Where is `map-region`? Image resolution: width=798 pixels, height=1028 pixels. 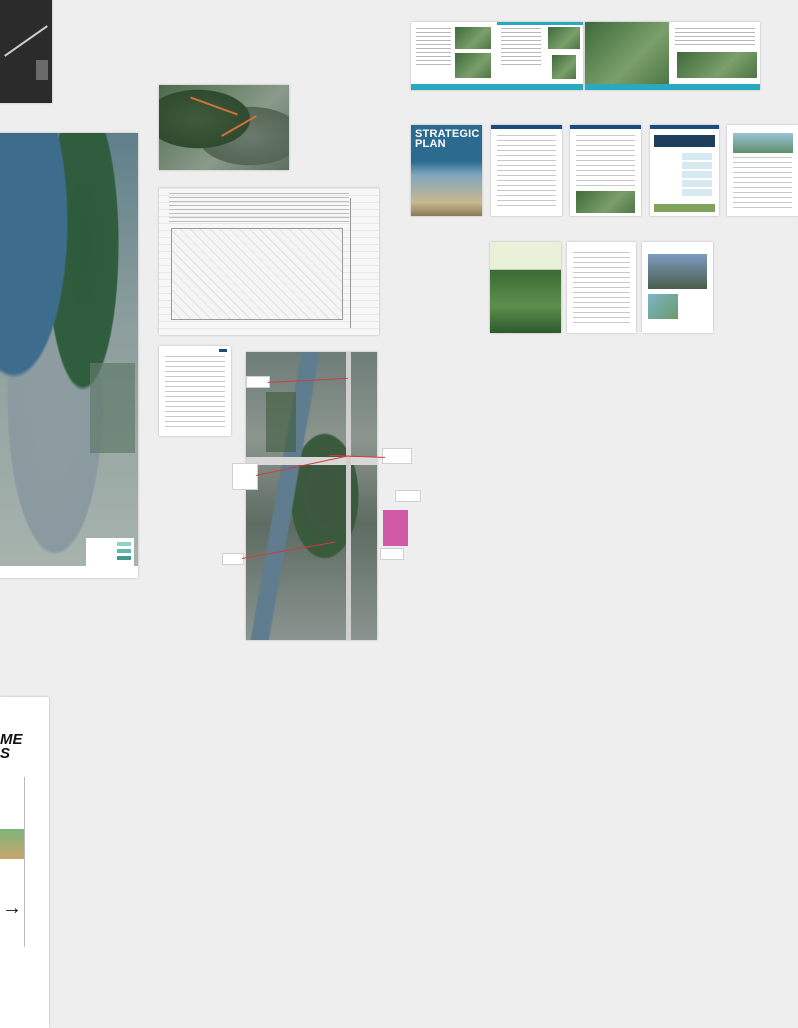
map-region is located at coordinates (112, 408).